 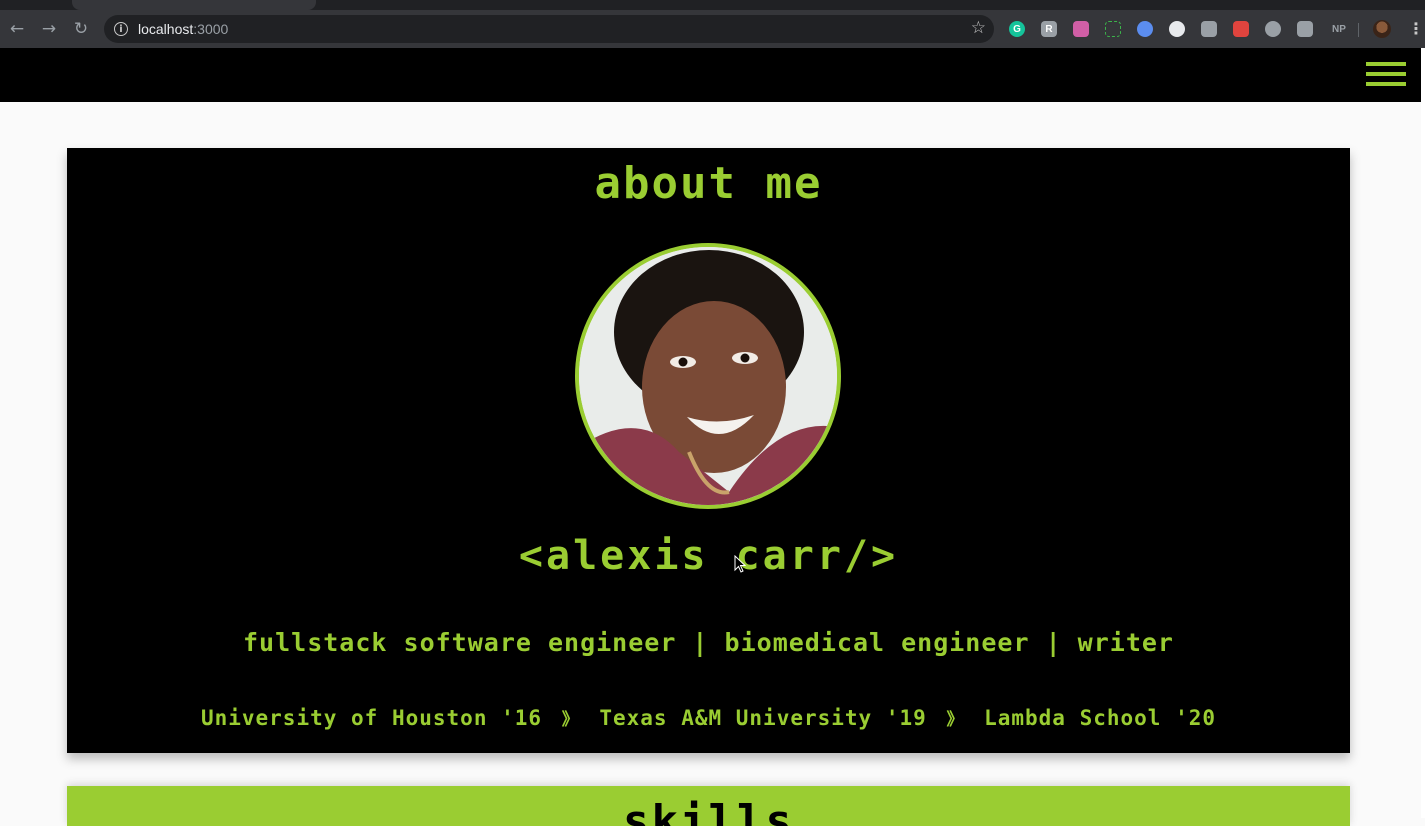 What do you see at coordinates (708, 376) in the screenshot?
I see `profile-photo` at bounding box center [708, 376].